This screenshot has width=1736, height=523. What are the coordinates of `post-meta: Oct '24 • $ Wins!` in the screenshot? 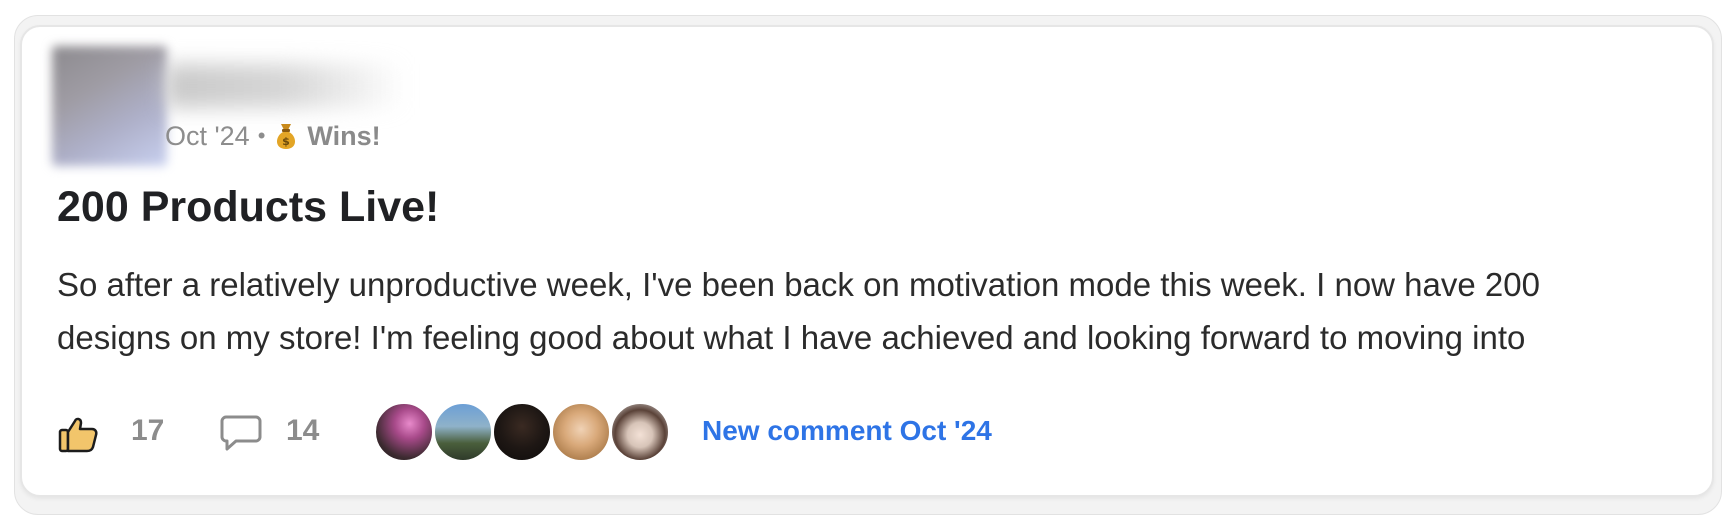 It's located at (273, 136).